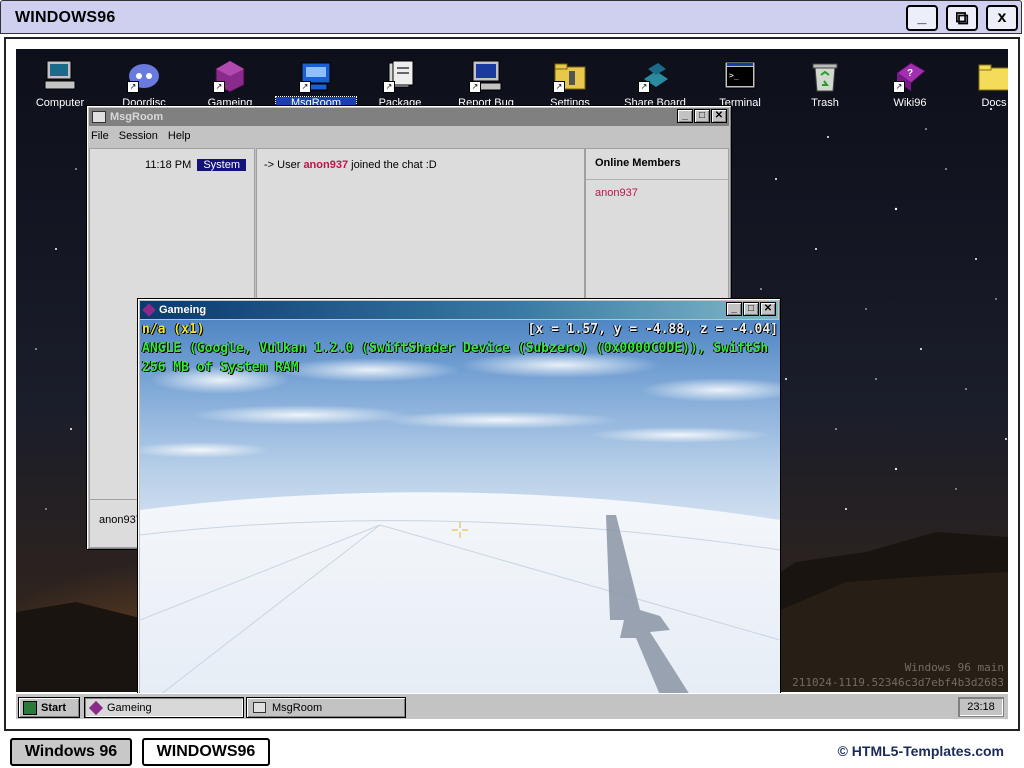 This screenshot has height=768, width=1024. I want to click on desktop-icon-terminal: >_ Terminal, so click(740, 84).